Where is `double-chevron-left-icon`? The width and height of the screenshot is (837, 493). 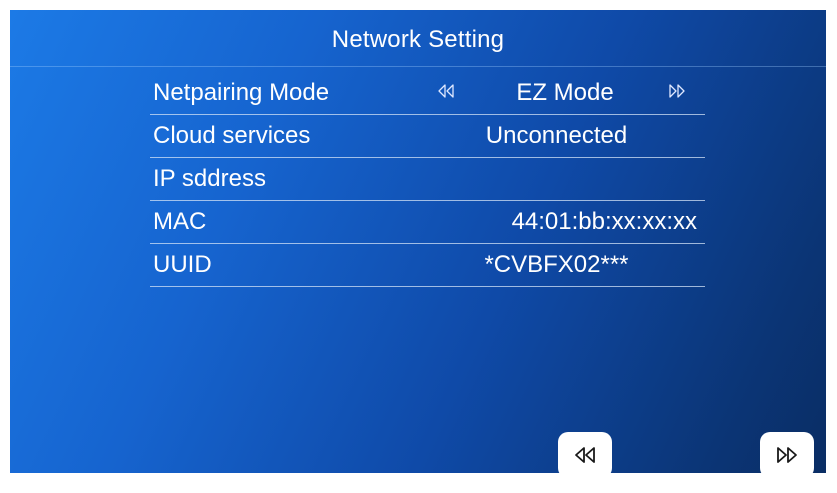 double-chevron-left-icon is located at coordinates (585, 455).